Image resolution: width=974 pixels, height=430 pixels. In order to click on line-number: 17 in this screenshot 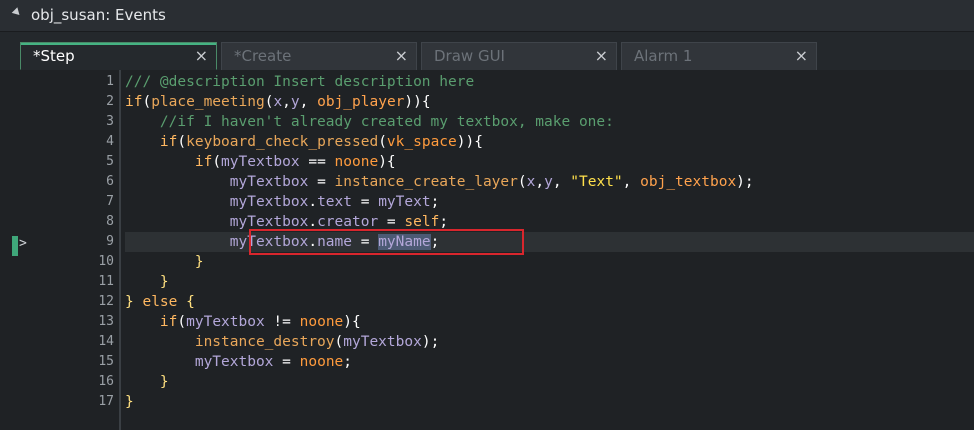, I will do `click(106, 401)`.